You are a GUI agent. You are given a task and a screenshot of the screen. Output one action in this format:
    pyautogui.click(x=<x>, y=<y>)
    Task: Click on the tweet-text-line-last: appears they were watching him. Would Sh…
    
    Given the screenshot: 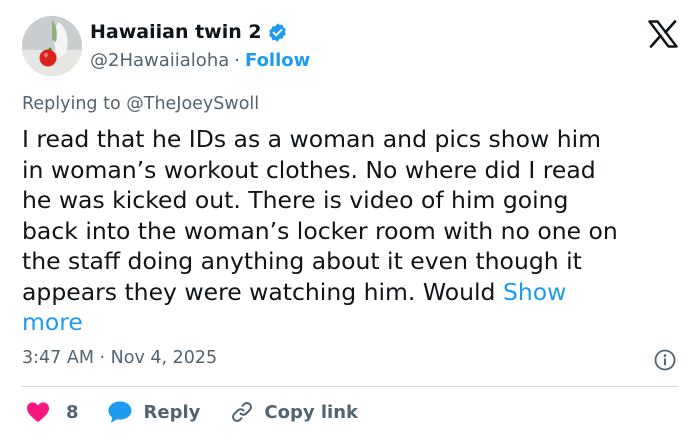 What is the action you would take?
    pyautogui.click(x=352, y=292)
    